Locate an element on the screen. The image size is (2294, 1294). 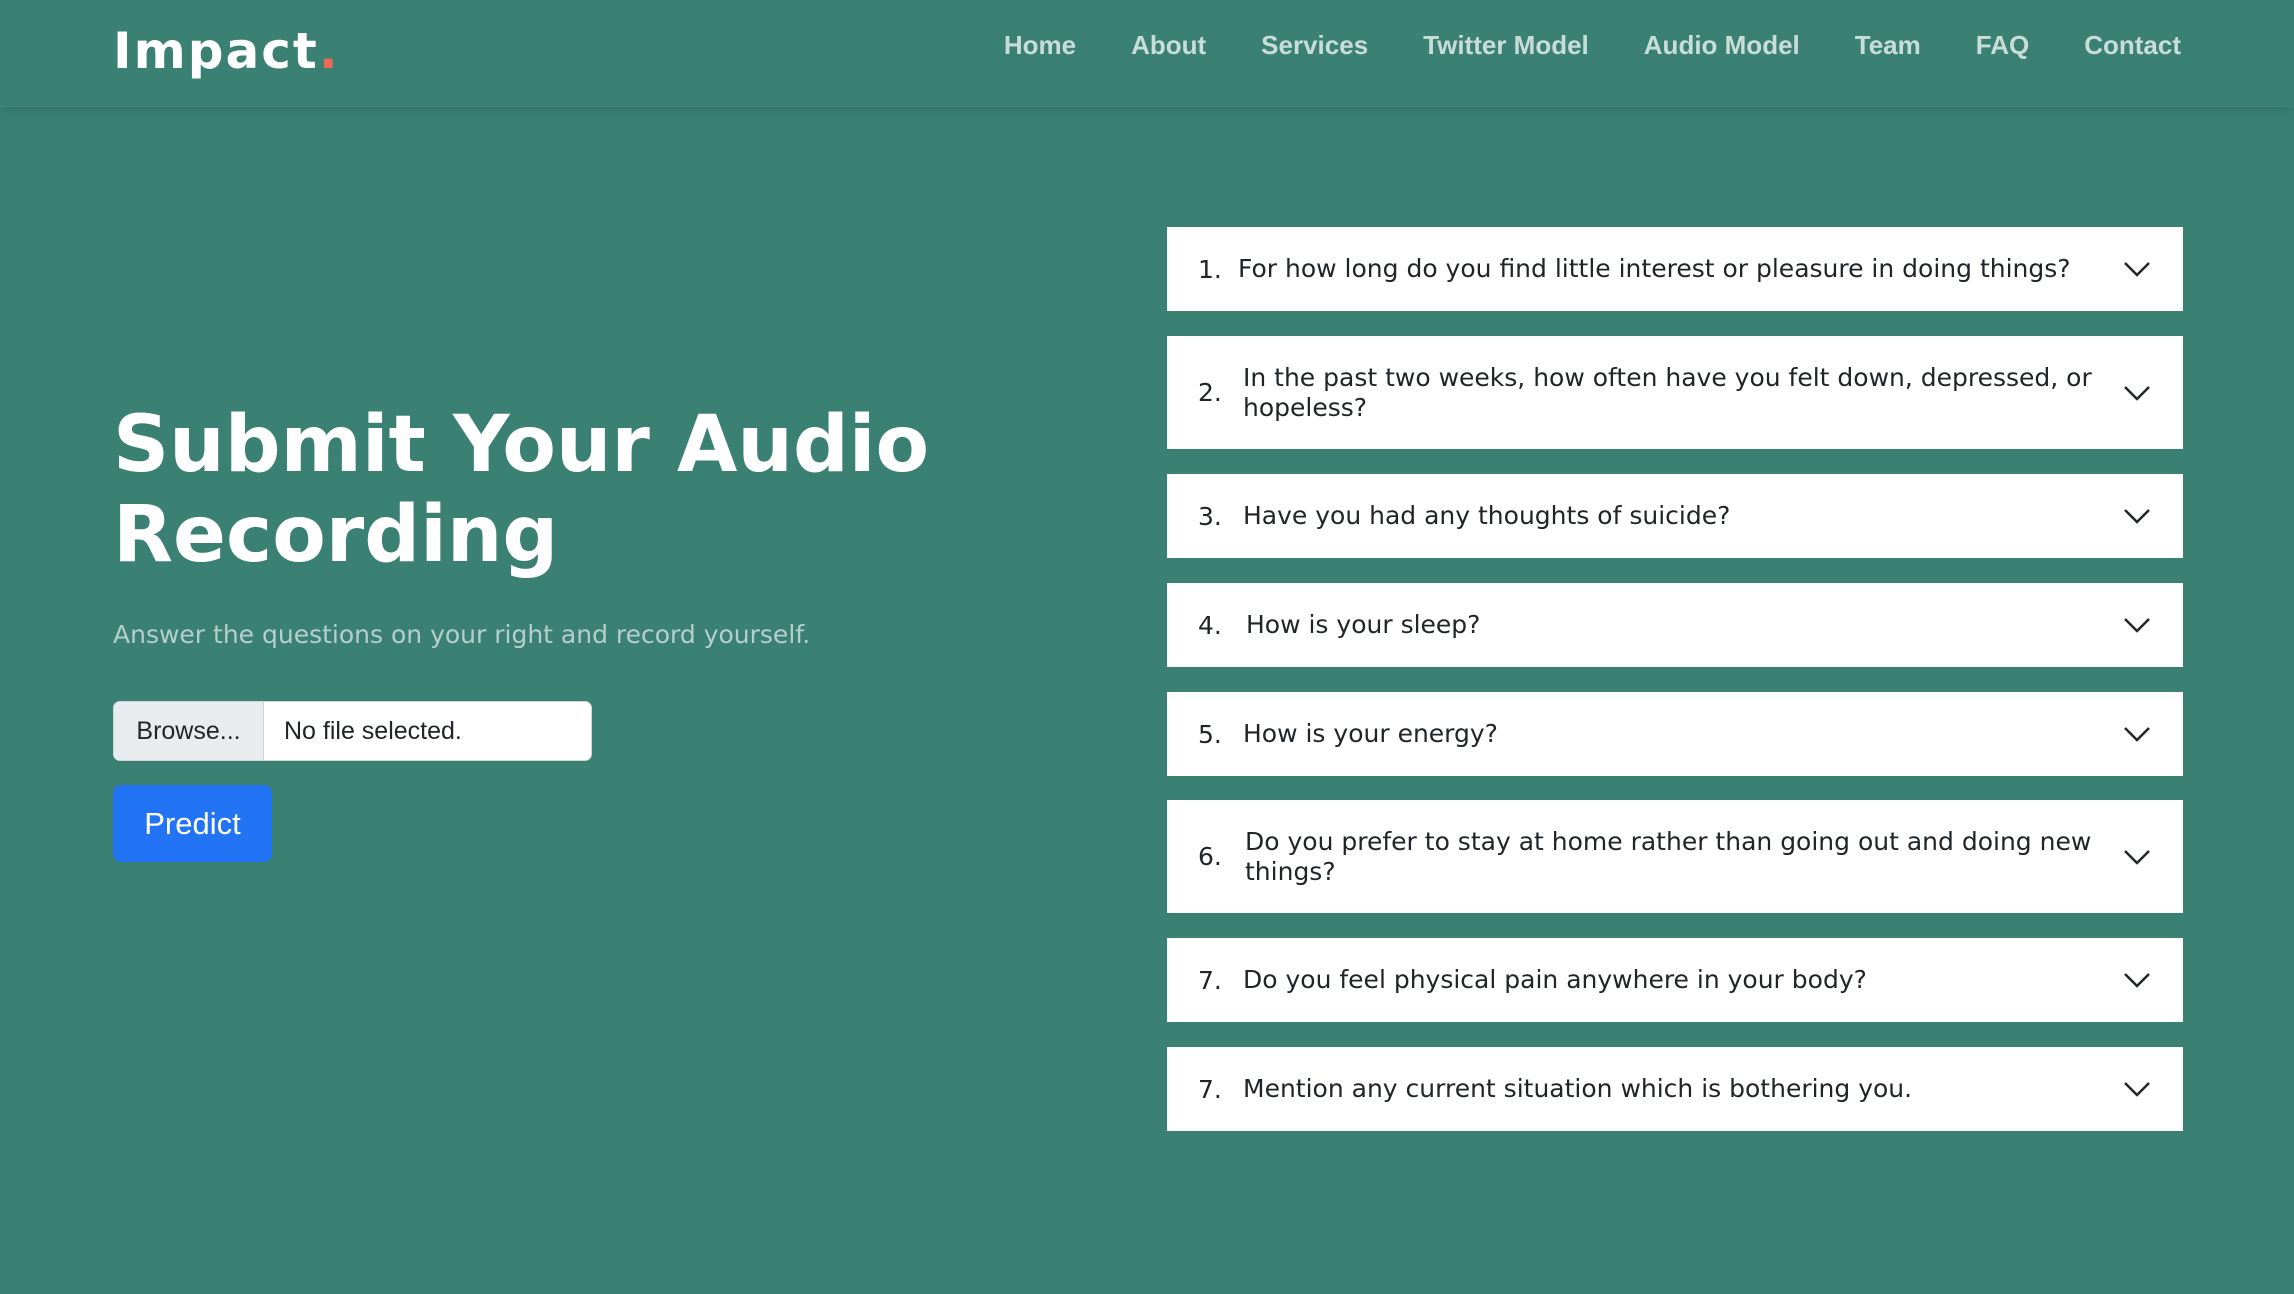
nav-contact: Contact is located at coordinates (2132, 45).